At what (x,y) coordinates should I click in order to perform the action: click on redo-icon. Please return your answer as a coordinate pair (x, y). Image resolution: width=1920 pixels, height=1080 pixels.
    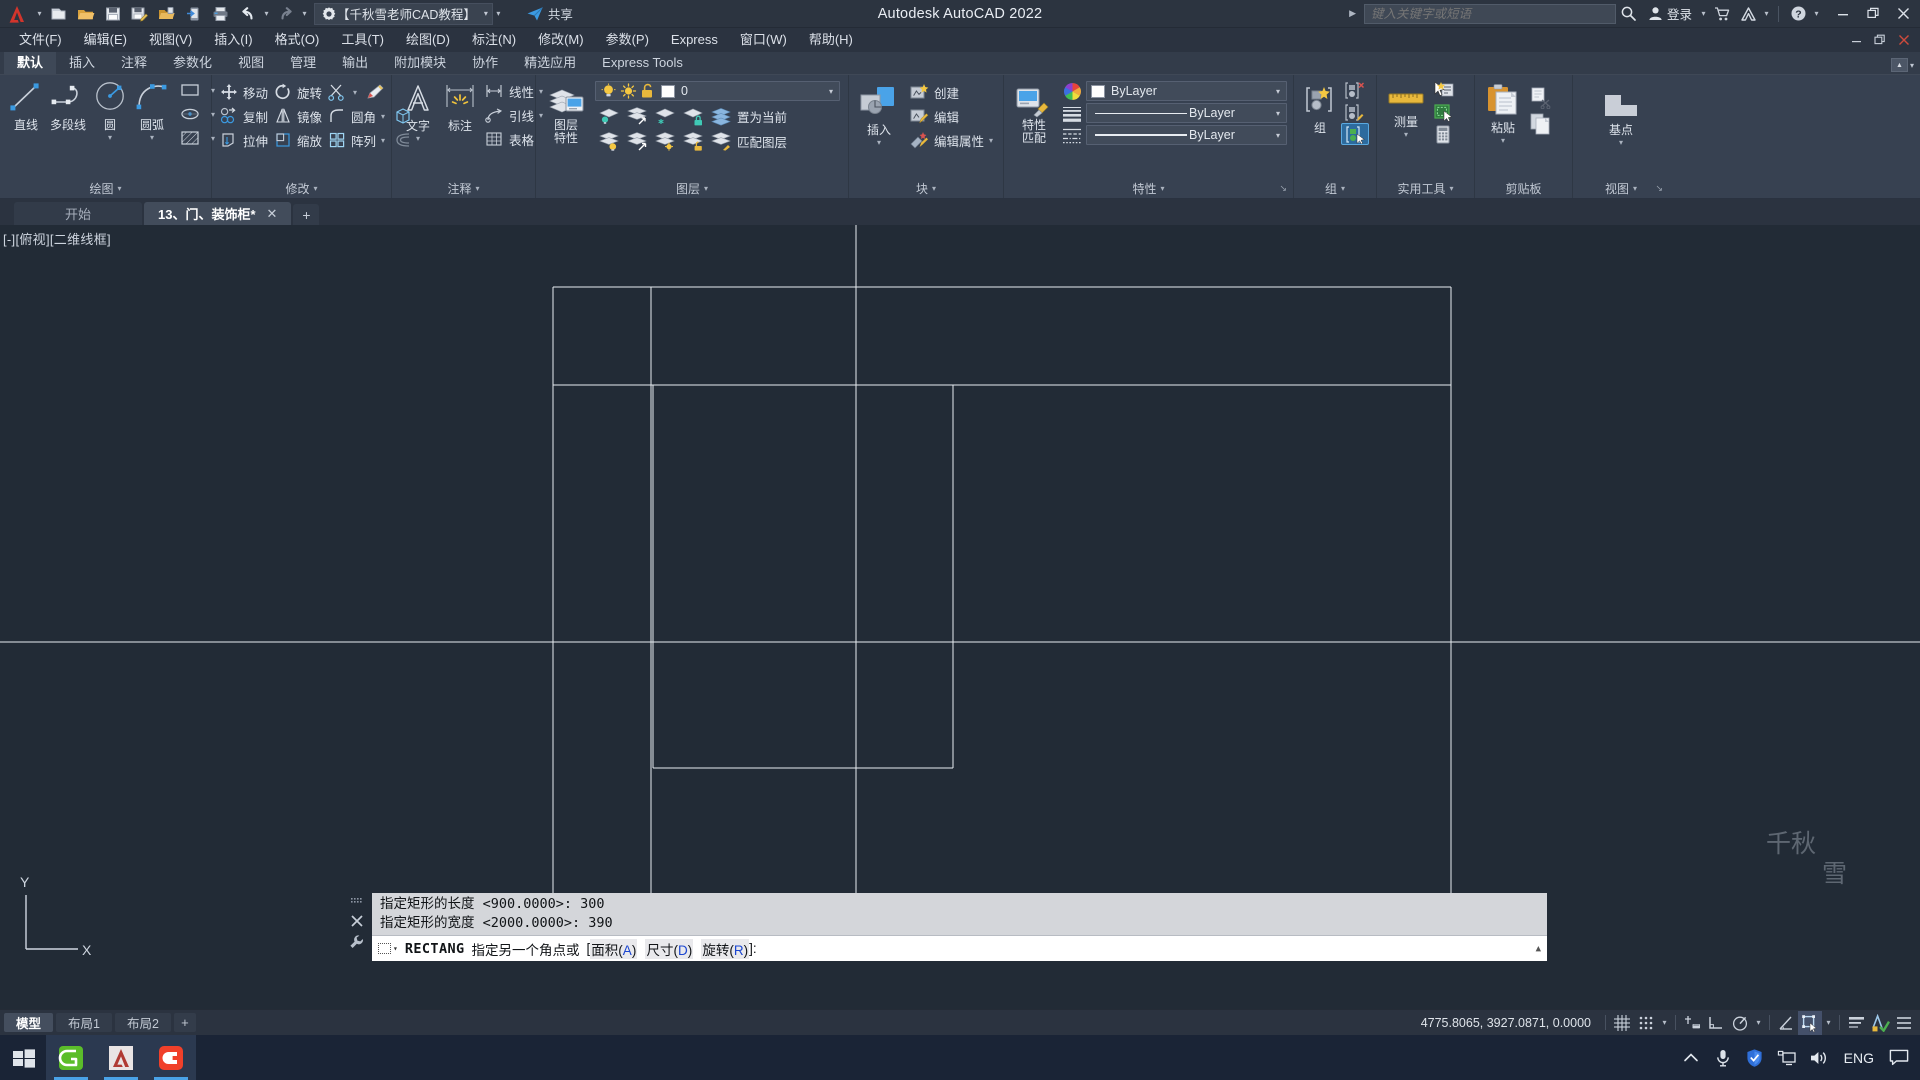
    Looking at the image, I should click on (285, 14).